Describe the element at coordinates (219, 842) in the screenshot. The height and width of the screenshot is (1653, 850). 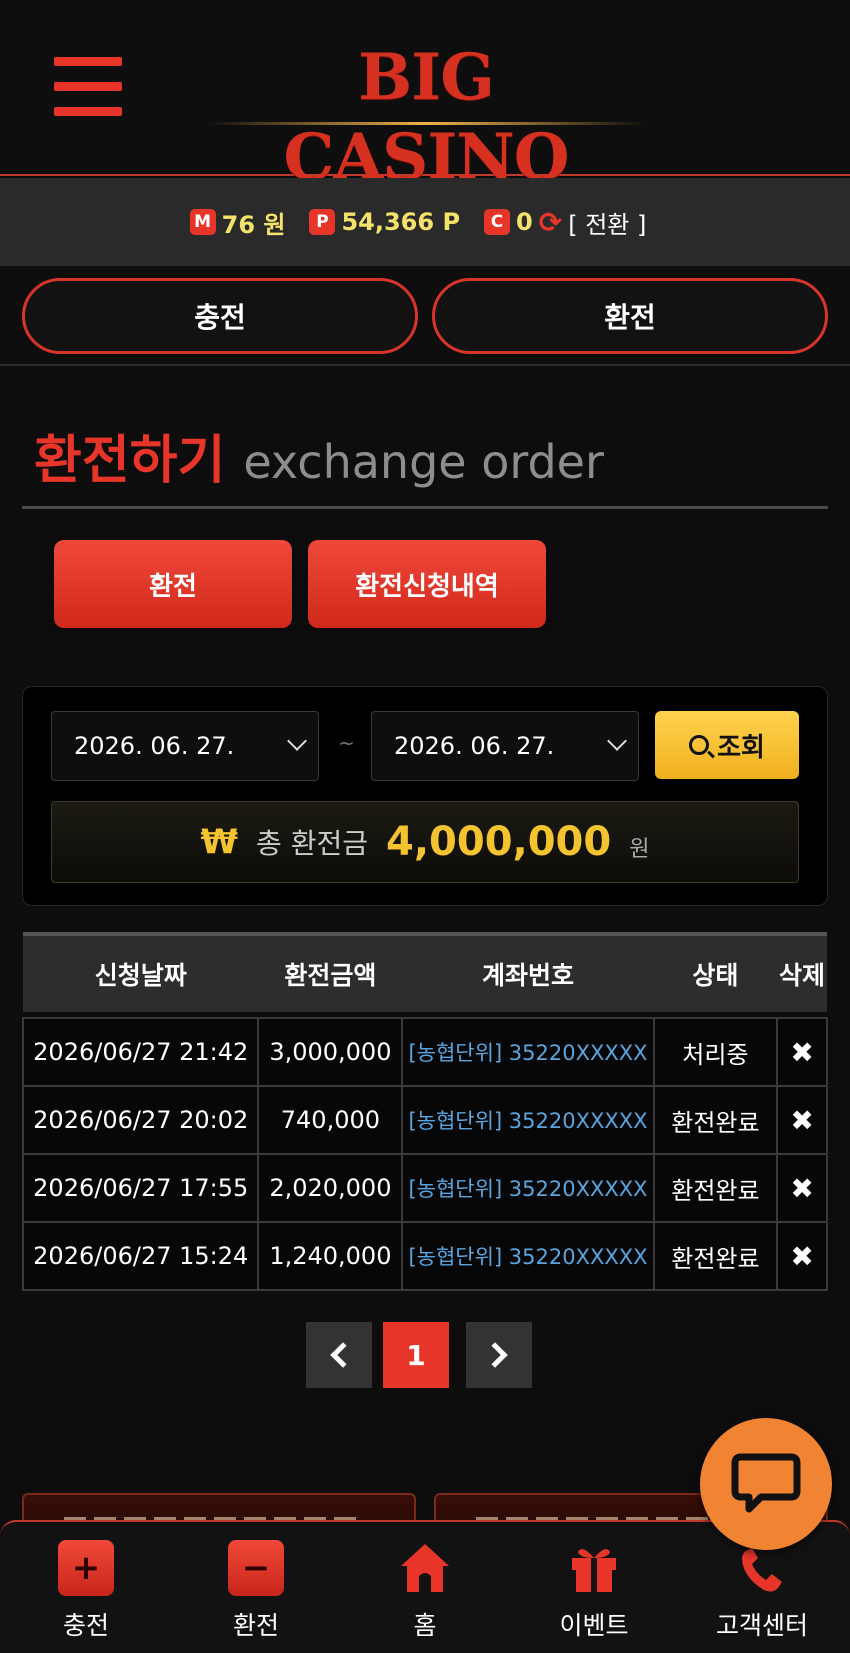
I see `won-icon: ₩` at that location.